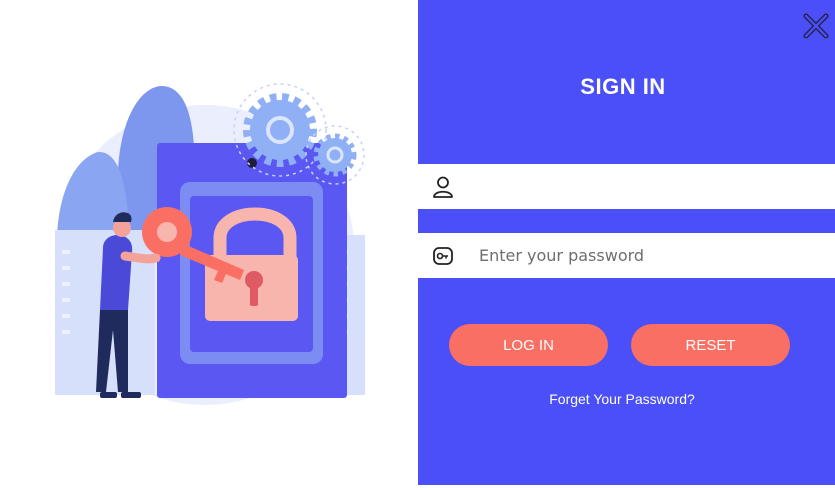 The width and height of the screenshot is (835, 490). What do you see at coordinates (443, 186) in the screenshot?
I see `user-icon` at bounding box center [443, 186].